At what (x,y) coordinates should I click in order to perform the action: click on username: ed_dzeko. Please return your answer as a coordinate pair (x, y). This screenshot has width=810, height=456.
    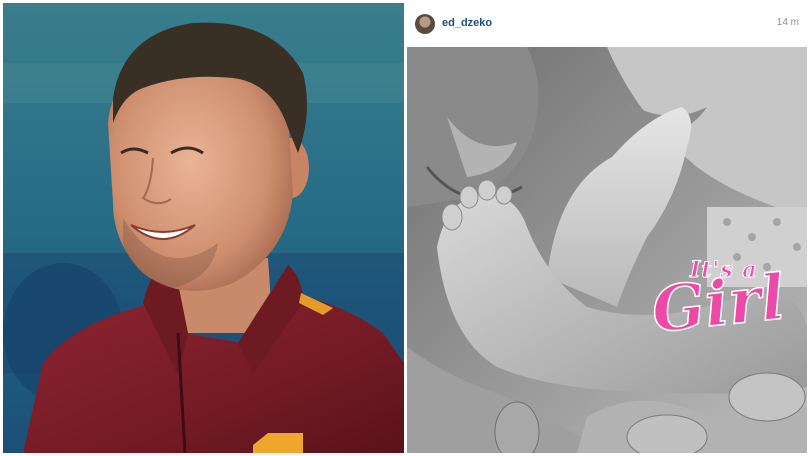
    Looking at the image, I should click on (467, 23).